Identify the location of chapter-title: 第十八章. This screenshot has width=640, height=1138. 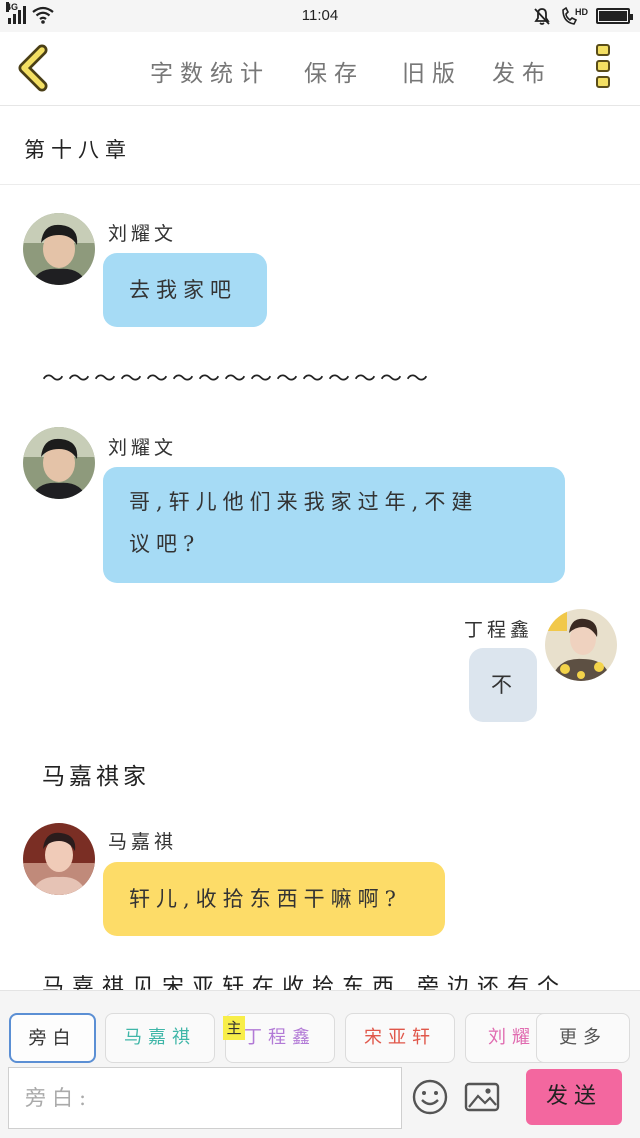
(78, 150).